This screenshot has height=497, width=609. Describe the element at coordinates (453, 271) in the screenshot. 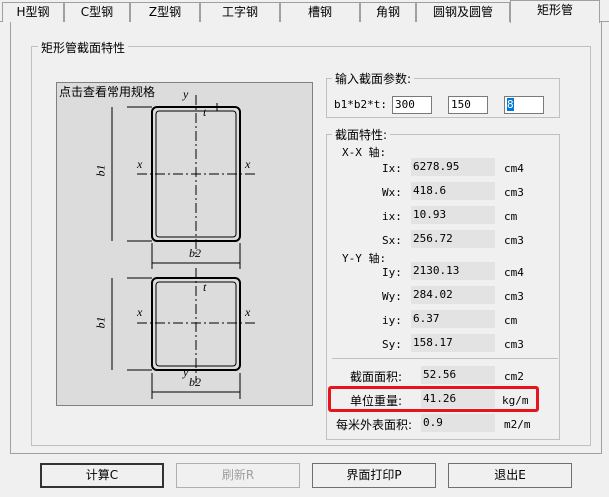

I see `iy-value: 2130.13` at that location.